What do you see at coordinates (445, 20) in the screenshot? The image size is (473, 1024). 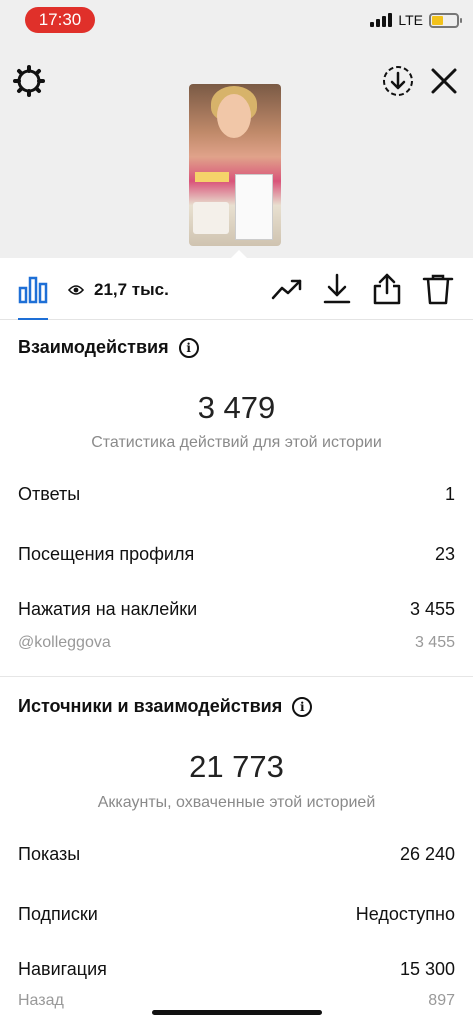 I see `battery-icon` at bounding box center [445, 20].